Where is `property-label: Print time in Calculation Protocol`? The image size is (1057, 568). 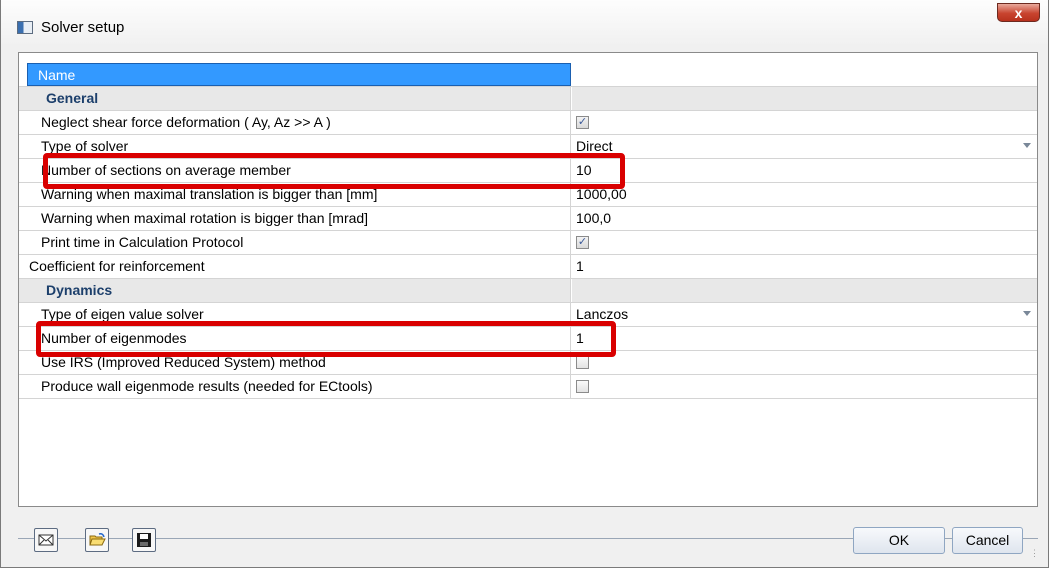 property-label: Print time in Calculation Protocol is located at coordinates (295, 242).